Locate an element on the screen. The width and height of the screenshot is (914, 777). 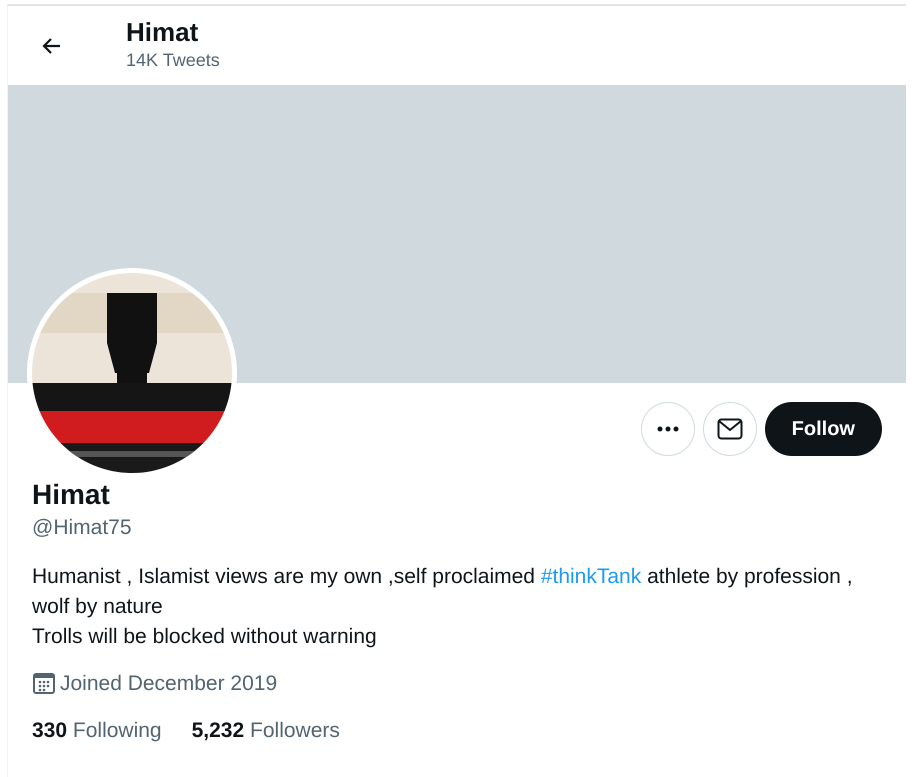
stat-link: 5,232 Followers is located at coordinates (266, 730).